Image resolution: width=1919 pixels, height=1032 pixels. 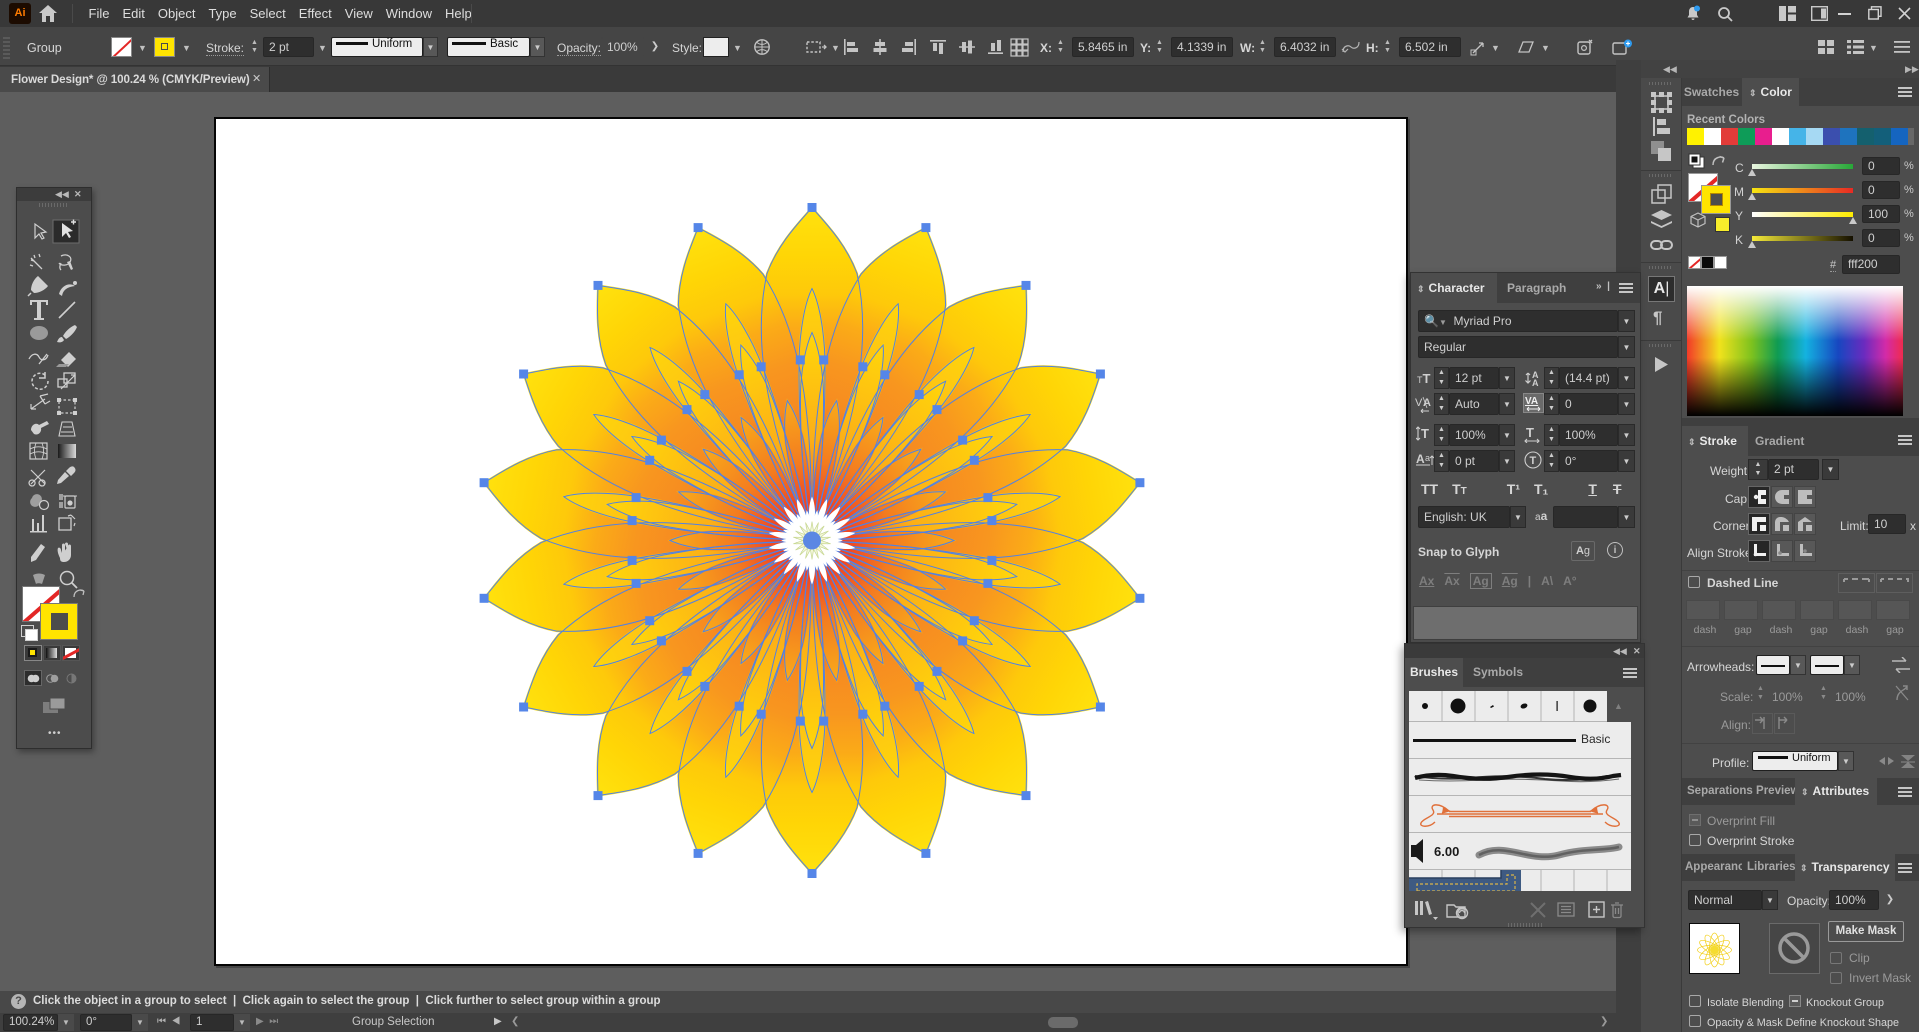 What do you see at coordinates (1419, 403) in the screenshot?
I see `svg-text: V` at bounding box center [1419, 403].